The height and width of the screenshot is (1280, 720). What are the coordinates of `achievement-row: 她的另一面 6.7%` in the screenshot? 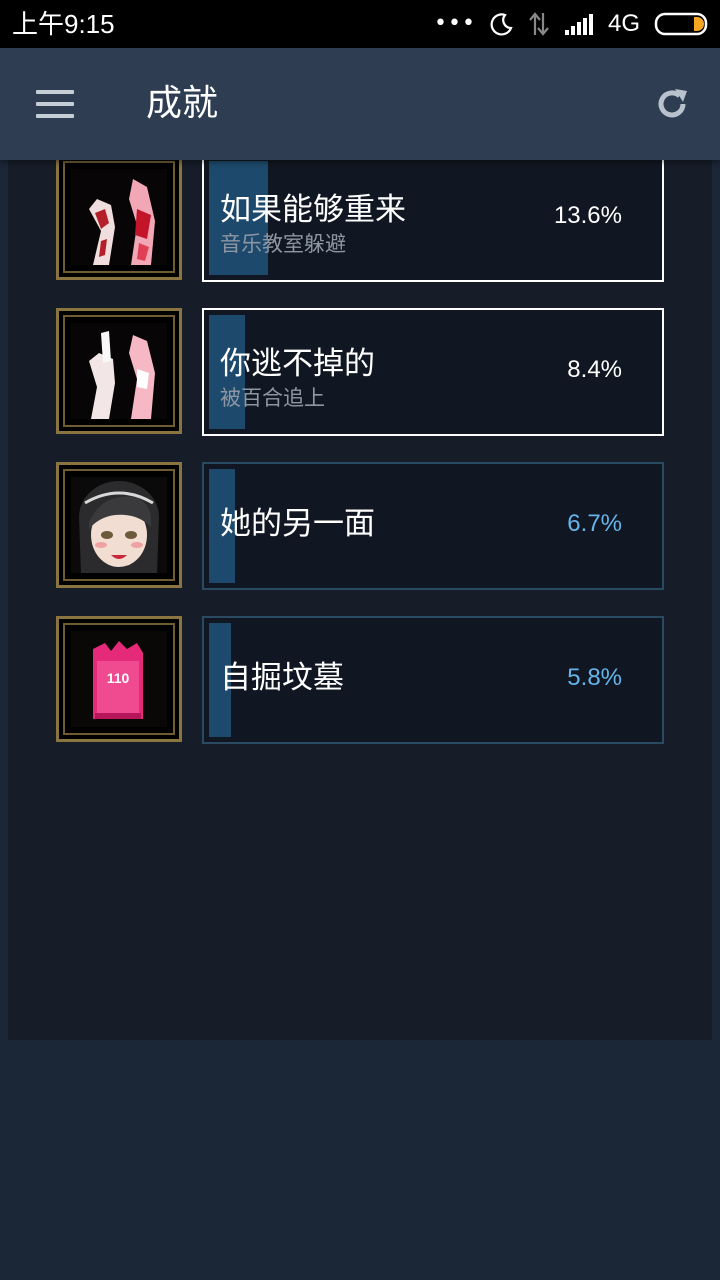 It's located at (360, 527).